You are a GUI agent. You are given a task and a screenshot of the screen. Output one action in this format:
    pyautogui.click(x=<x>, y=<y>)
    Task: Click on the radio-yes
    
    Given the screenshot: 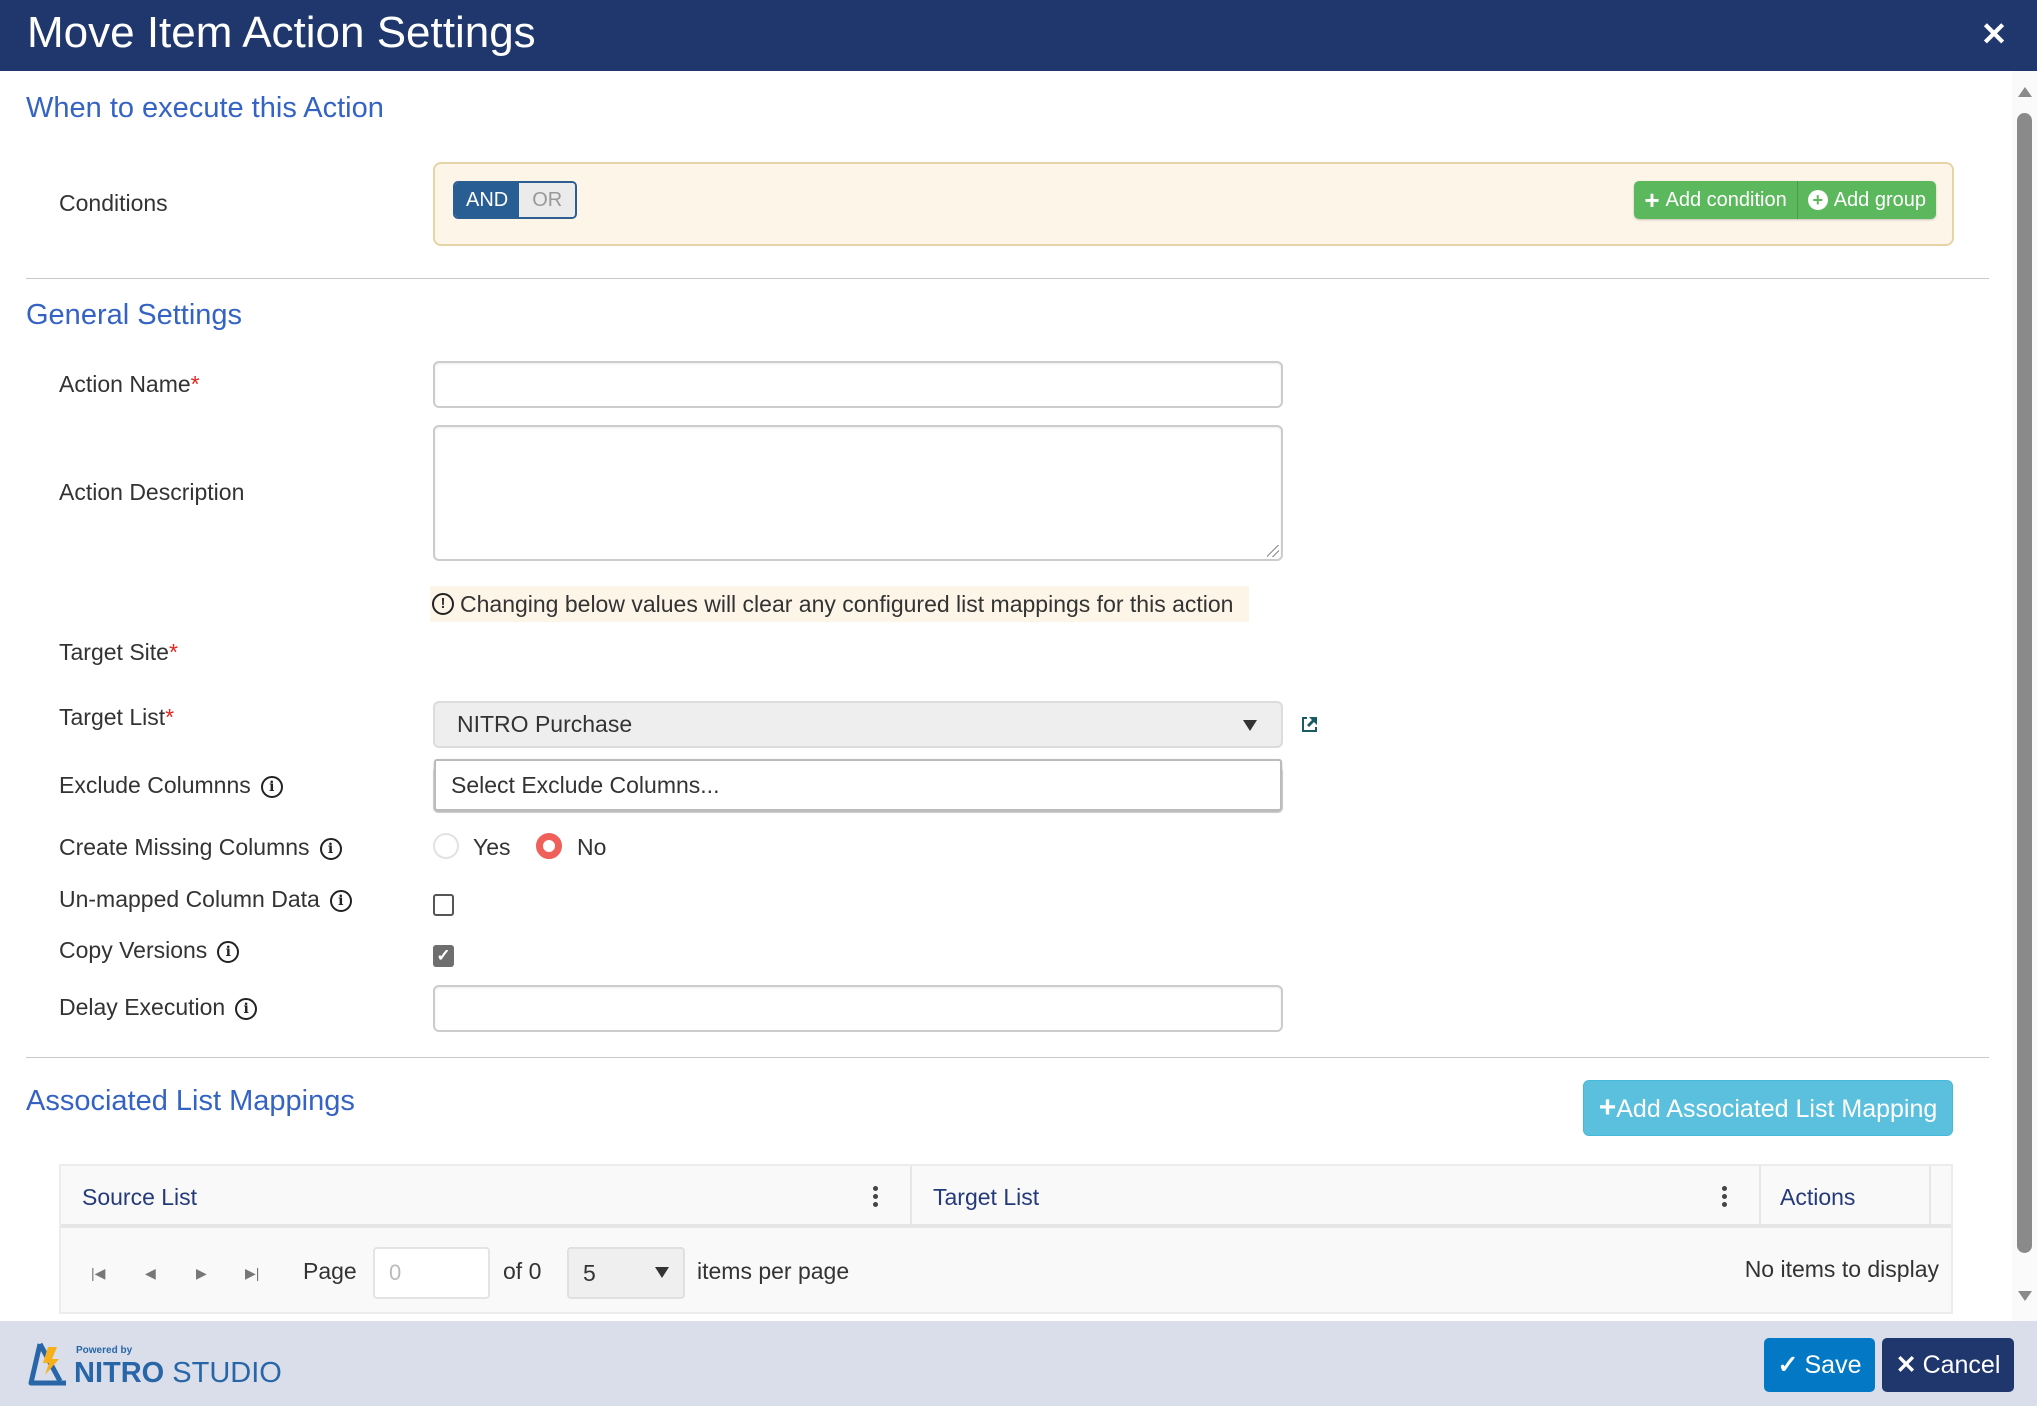 What is the action you would take?
    pyautogui.click(x=446, y=846)
    